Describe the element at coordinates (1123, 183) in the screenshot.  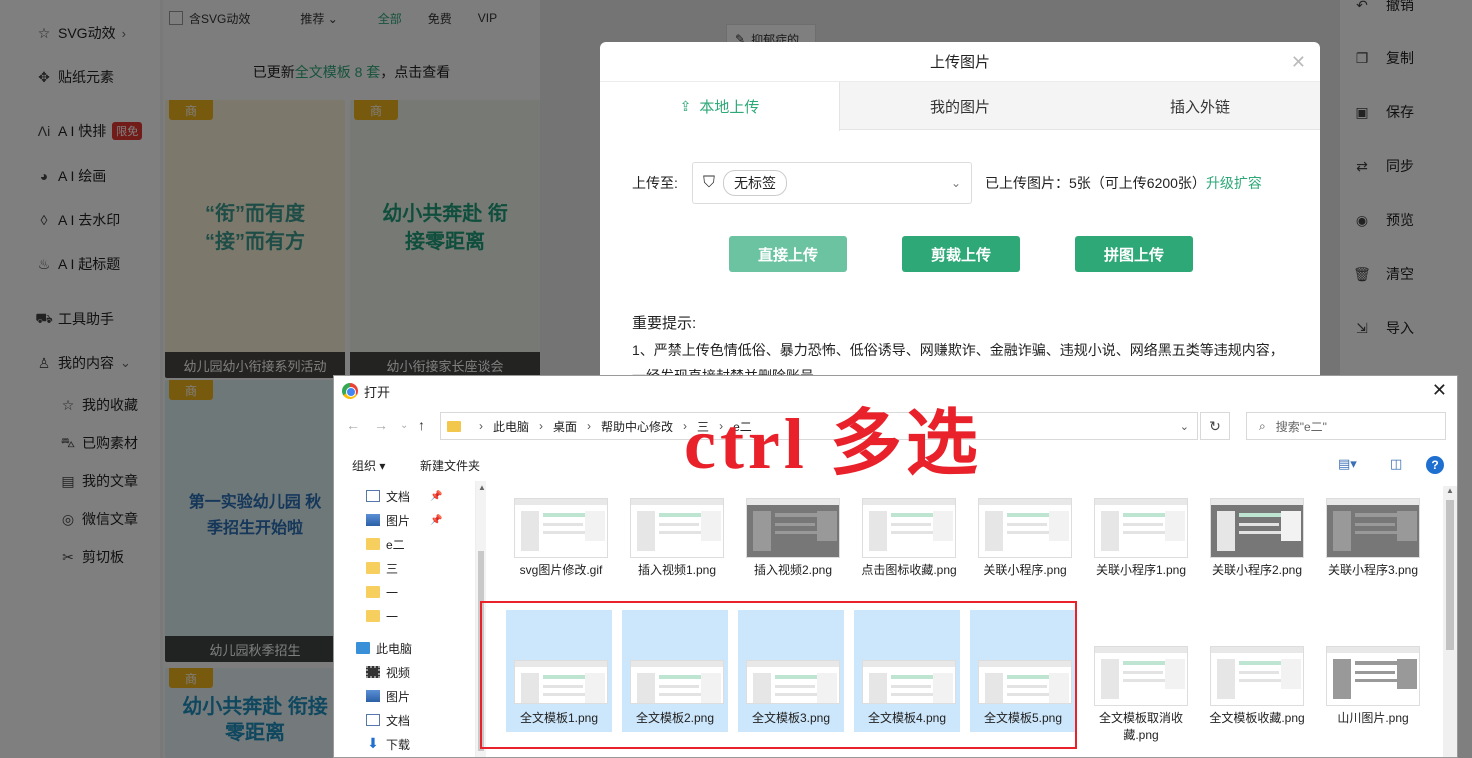
I see `quota-text: 已上传图片：5张（可上传6200张）升级扩容` at that location.